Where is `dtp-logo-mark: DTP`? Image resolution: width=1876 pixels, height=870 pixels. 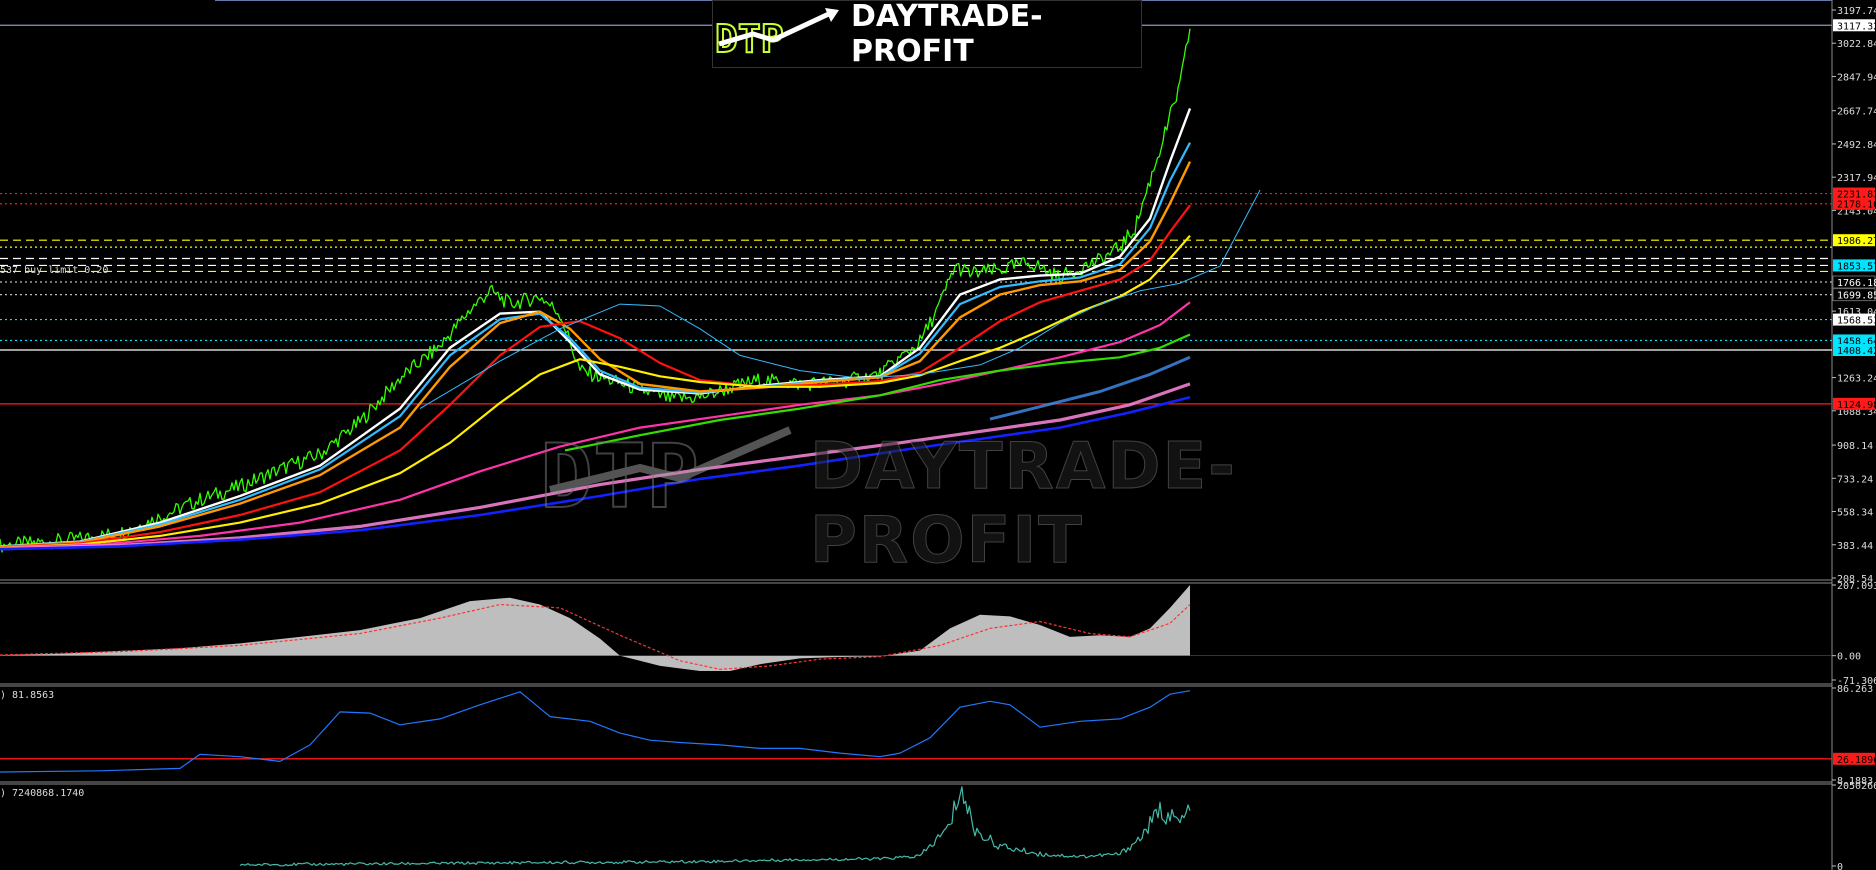
dtp-logo-mark: DTP is located at coordinates (778, 34).